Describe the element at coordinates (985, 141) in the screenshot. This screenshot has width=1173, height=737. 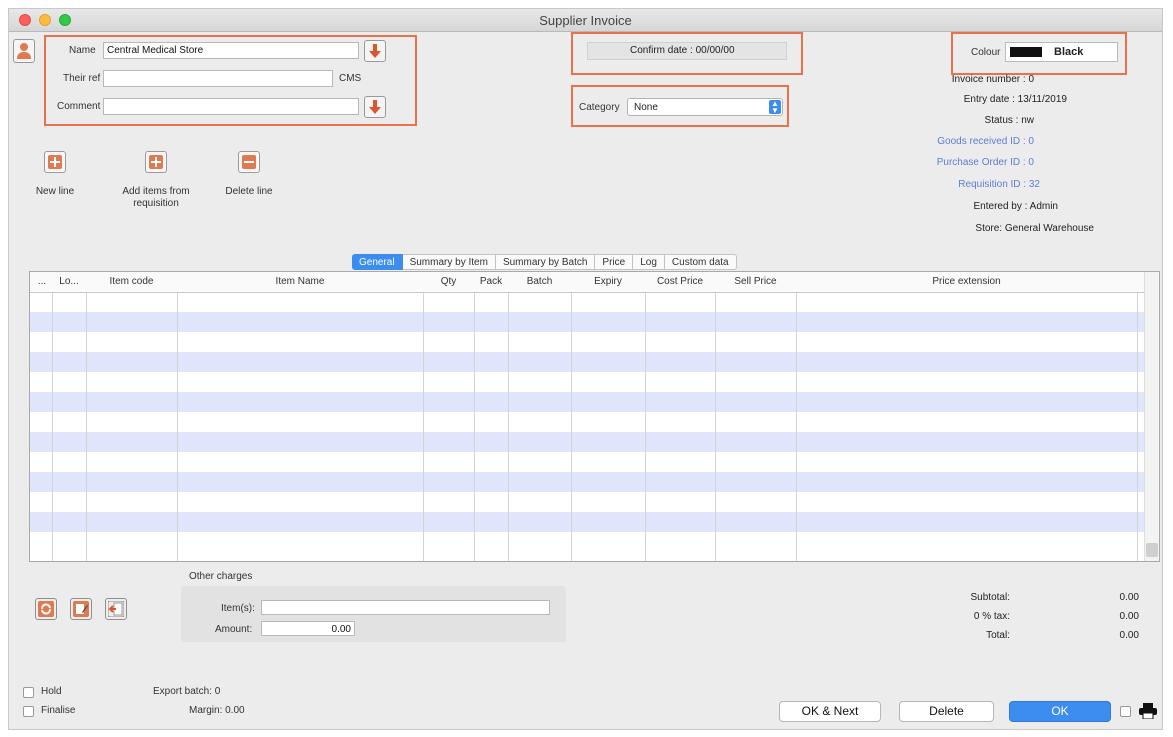
I see `goods-received-id: Goods received ID : 0` at that location.